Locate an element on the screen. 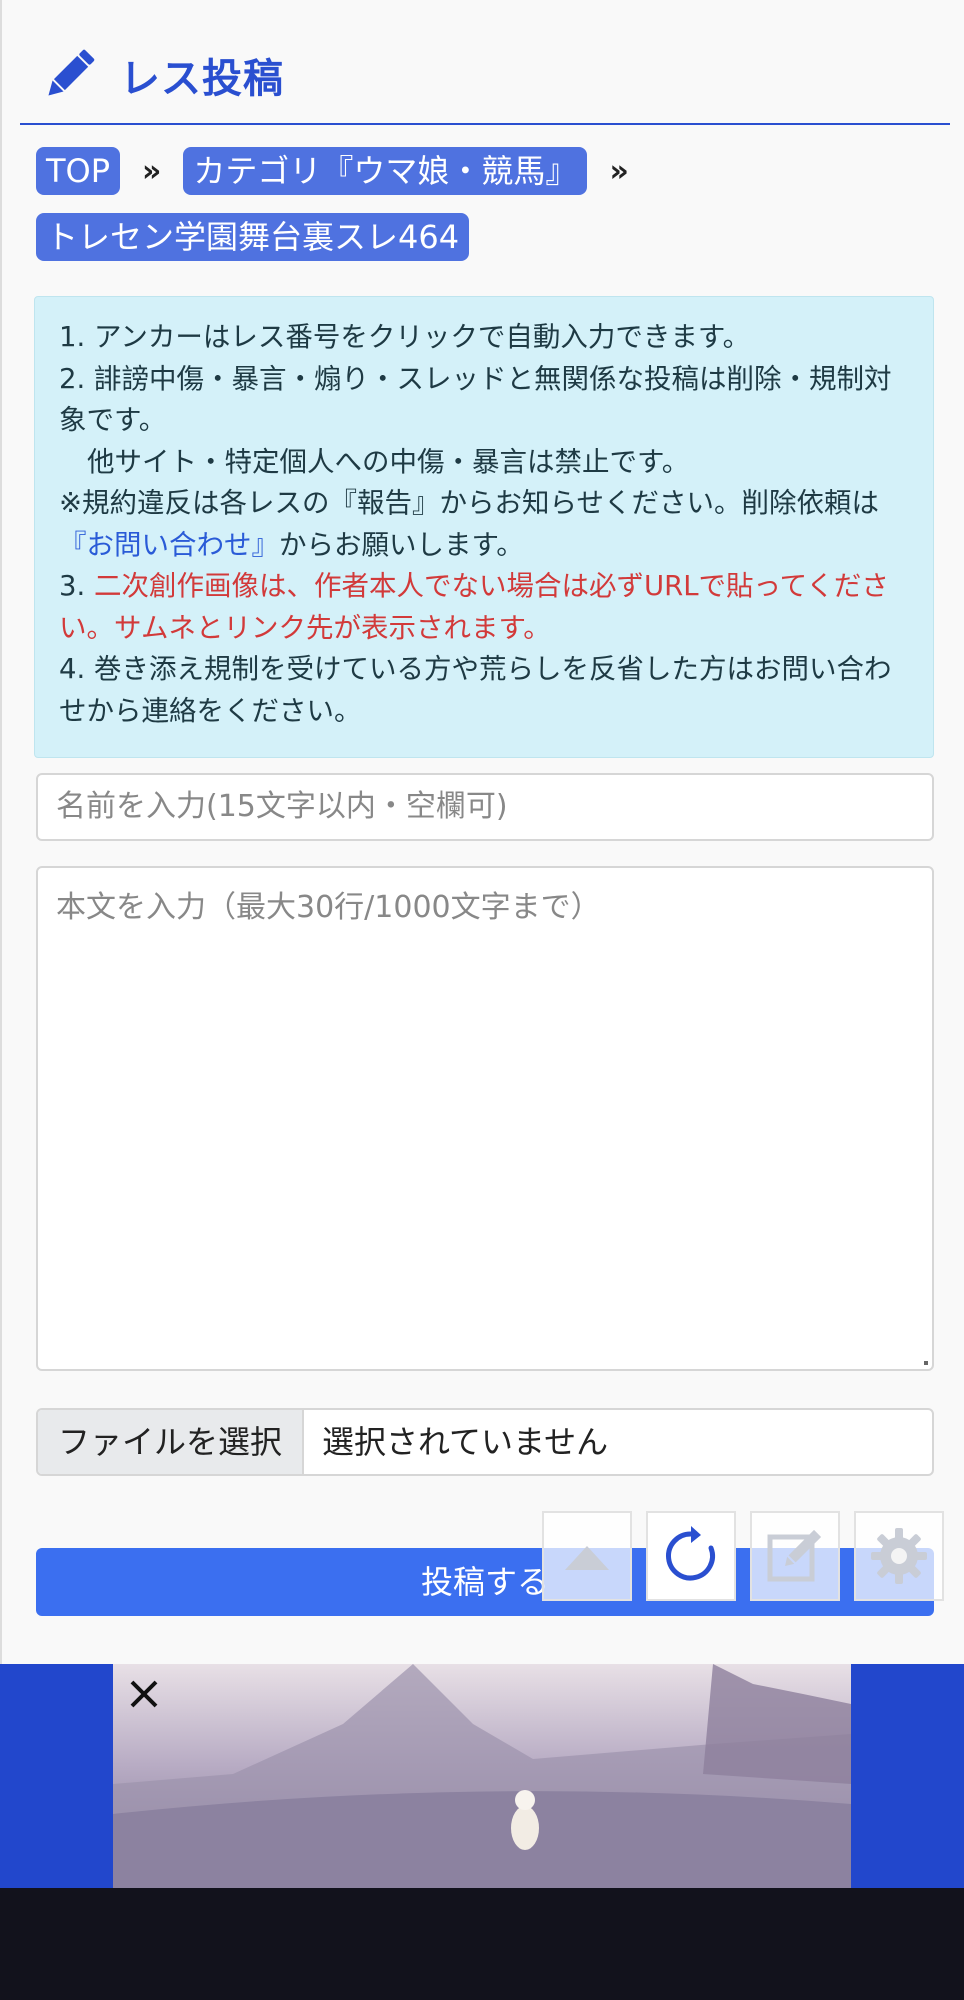 The height and width of the screenshot is (2000, 964). pencil-icon is located at coordinates (71, 72).